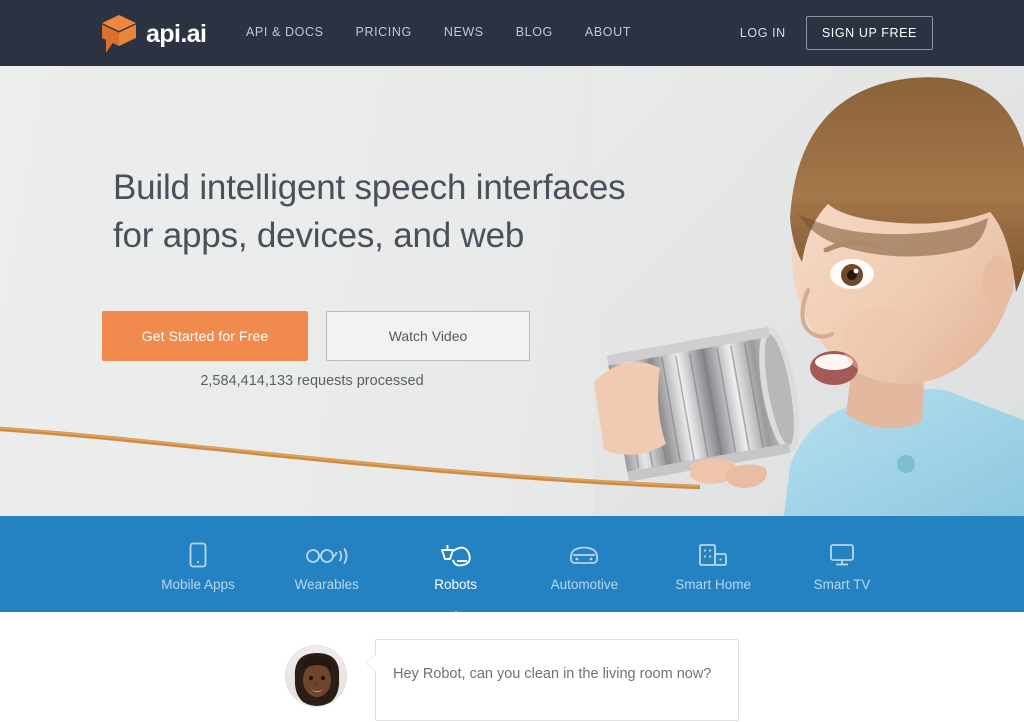 This screenshot has height=722, width=1024. I want to click on nav-item-about: ABOUT, so click(608, 32).